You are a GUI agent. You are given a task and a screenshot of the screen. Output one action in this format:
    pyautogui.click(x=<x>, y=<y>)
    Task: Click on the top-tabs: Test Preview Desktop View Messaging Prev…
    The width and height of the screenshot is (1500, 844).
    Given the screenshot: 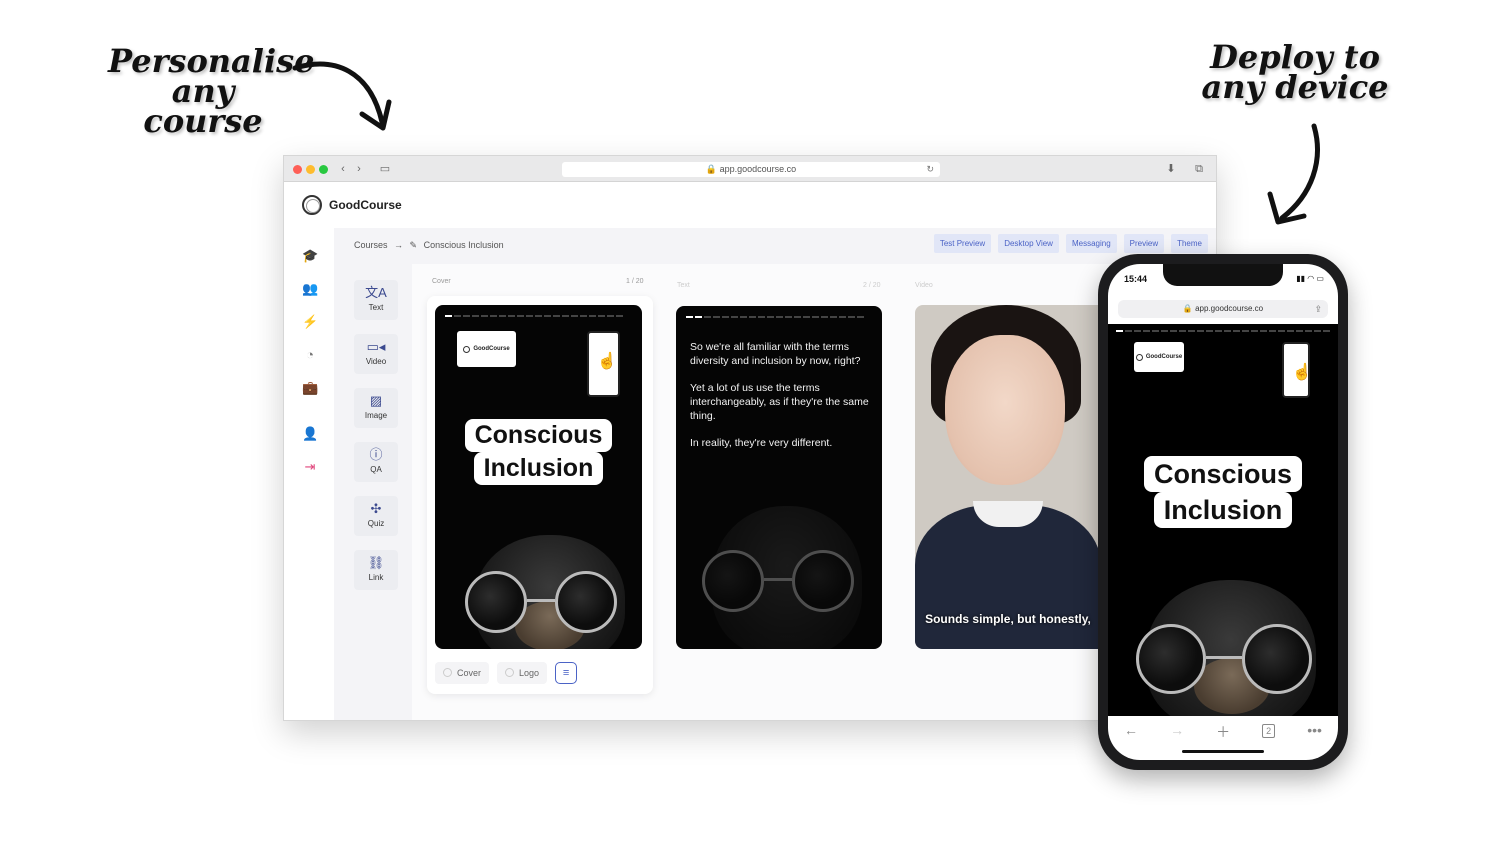 What is the action you would take?
    pyautogui.click(x=1070, y=243)
    